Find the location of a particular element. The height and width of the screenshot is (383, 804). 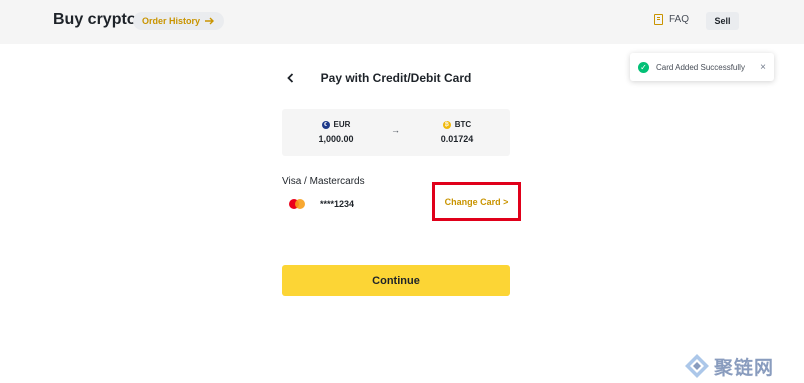

watermark: 聚链网 is located at coordinates (729, 366).